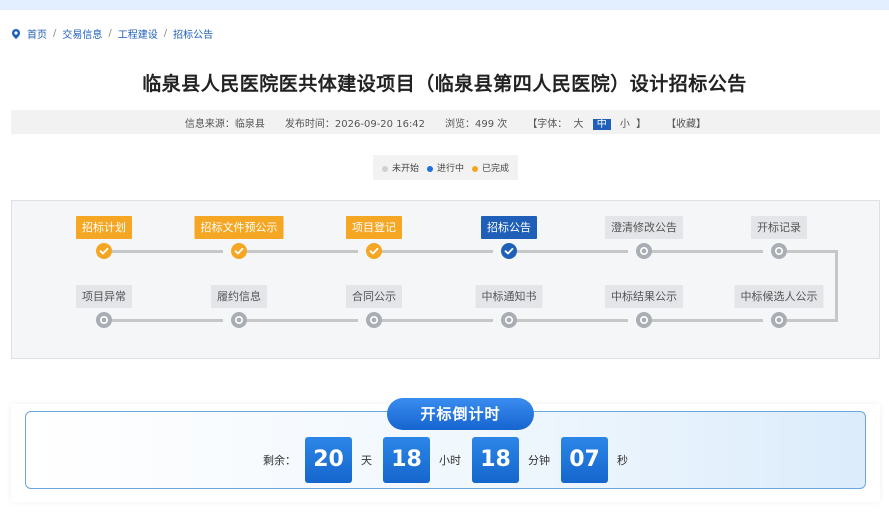 The height and width of the screenshot is (513, 889). What do you see at coordinates (450, 460) in the screenshot?
I see `countdown-hours-unit: 小时` at bounding box center [450, 460].